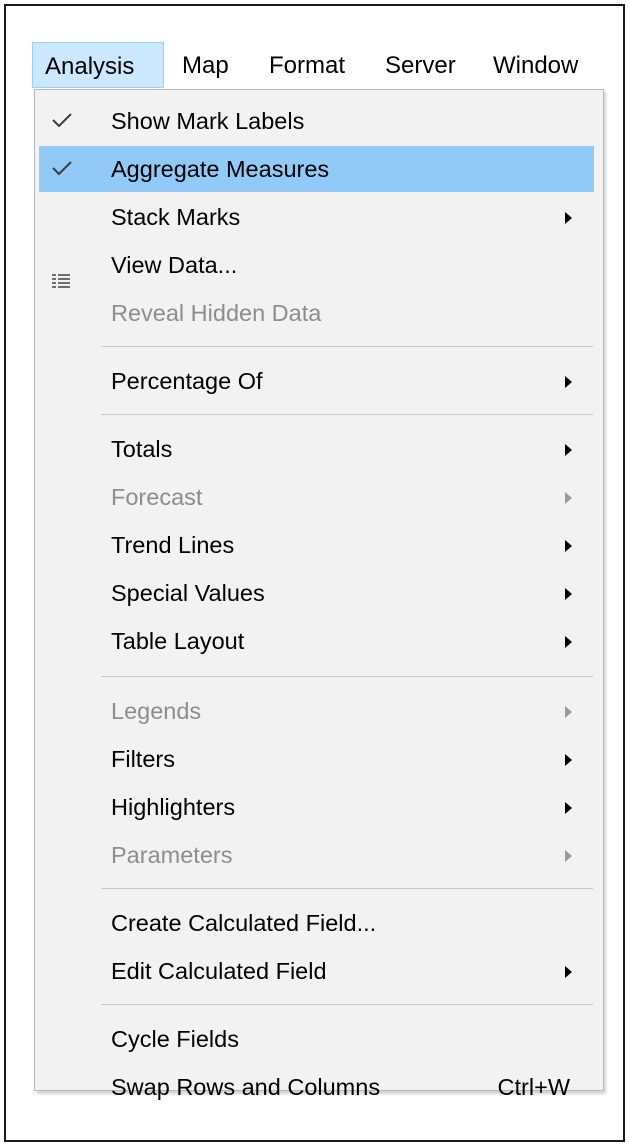  I want to click on menu-format: Format, so click(307, 65).